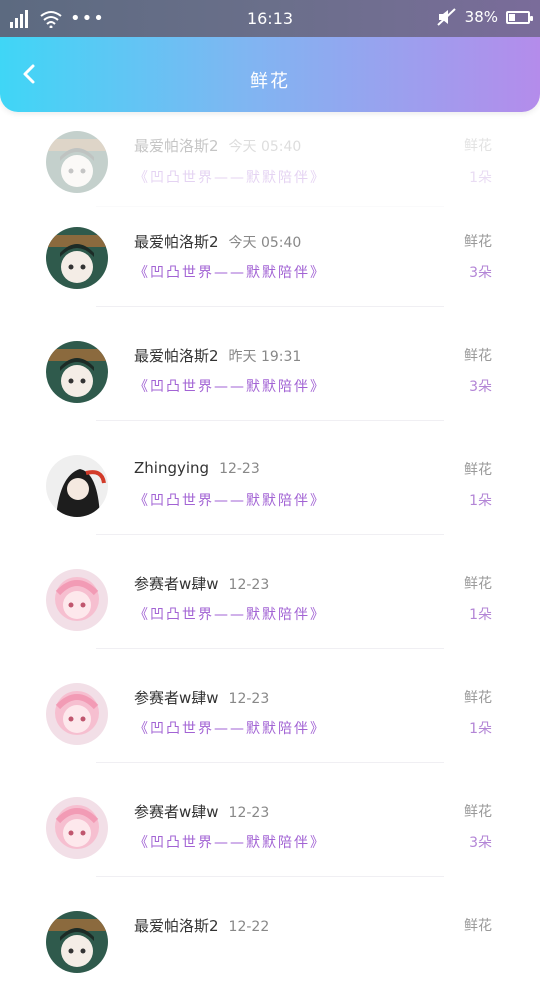  I want to click on list-item: 最爱帕洛斯2 昨天 19:31 鲜花《凹凸世界——默默陪伴》 3朵, so click(270, 378).